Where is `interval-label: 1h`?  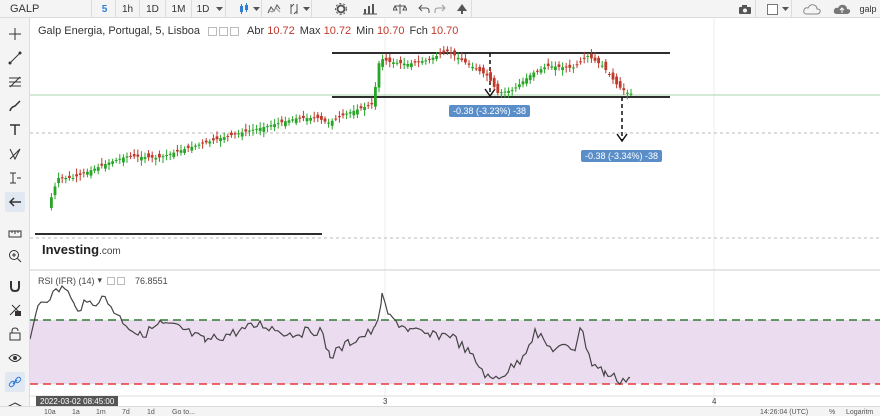
interval-label: 1h is located at coordinates (127, 9).